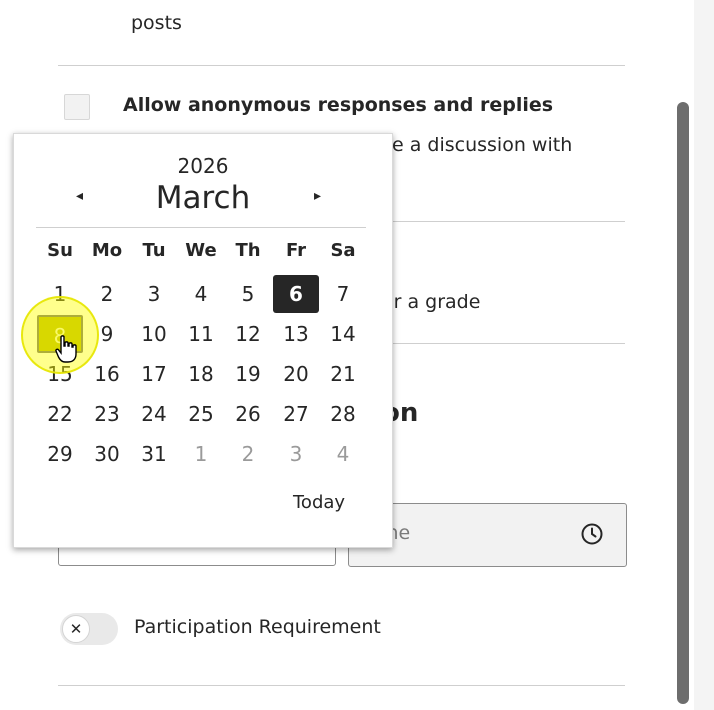  I want to click on calendar-day: 6, so click(296, 294).